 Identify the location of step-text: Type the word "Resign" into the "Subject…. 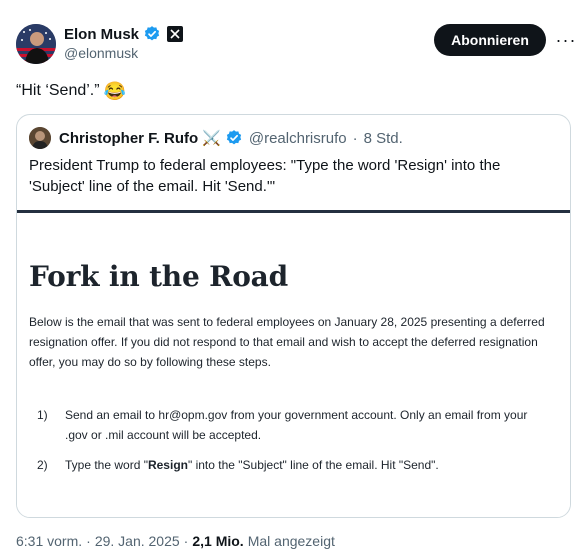
(305, 465).